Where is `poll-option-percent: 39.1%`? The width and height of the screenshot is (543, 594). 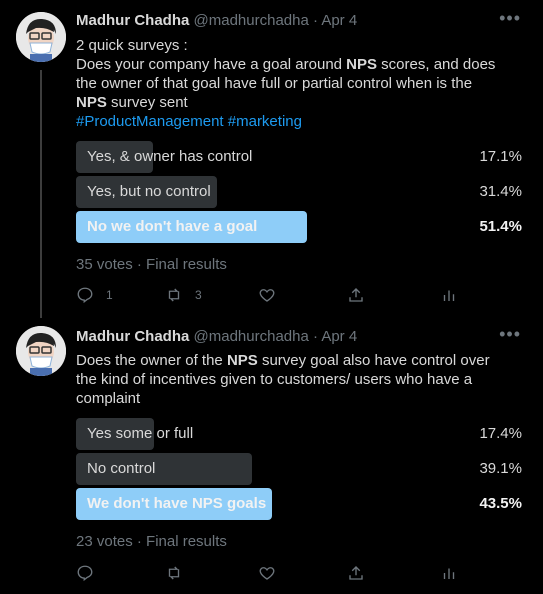
poll-option-percent: 39.1% is located at coordinates (500, 468).